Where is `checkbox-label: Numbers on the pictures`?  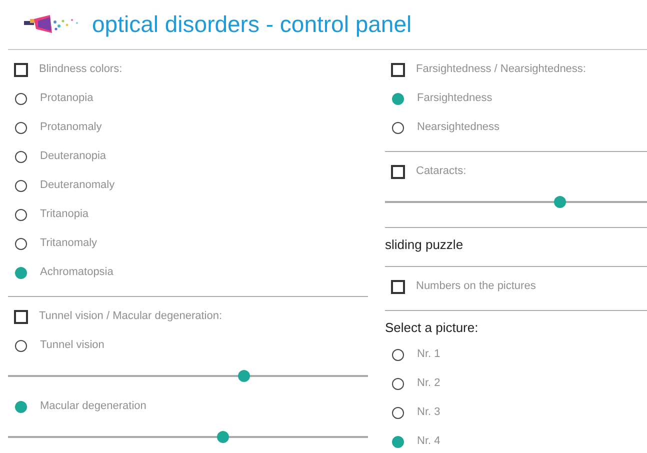
checkbox-label: Numbers on the pictures is located at coordinates (476, 286).